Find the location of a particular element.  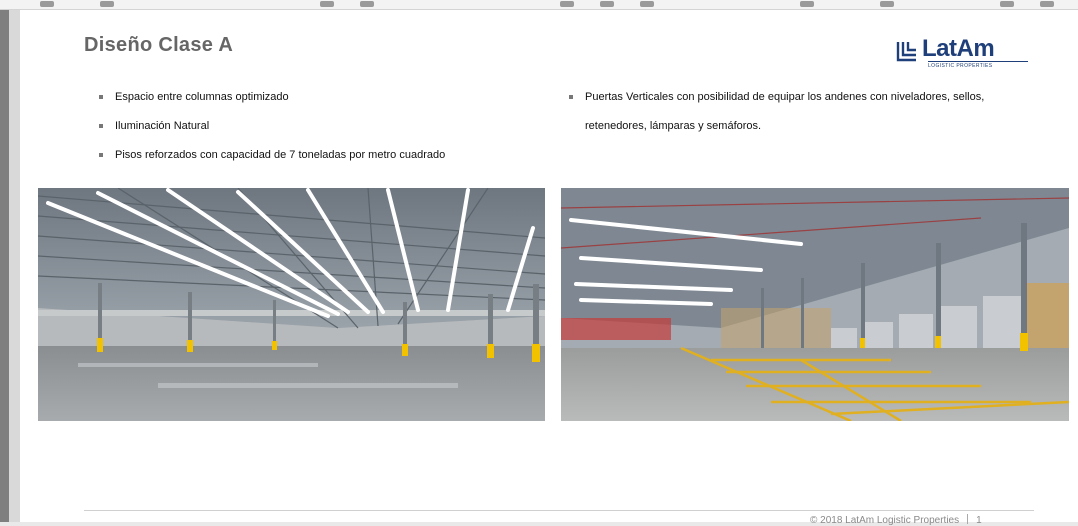

footer-divider is located at coordinates (559, 510).